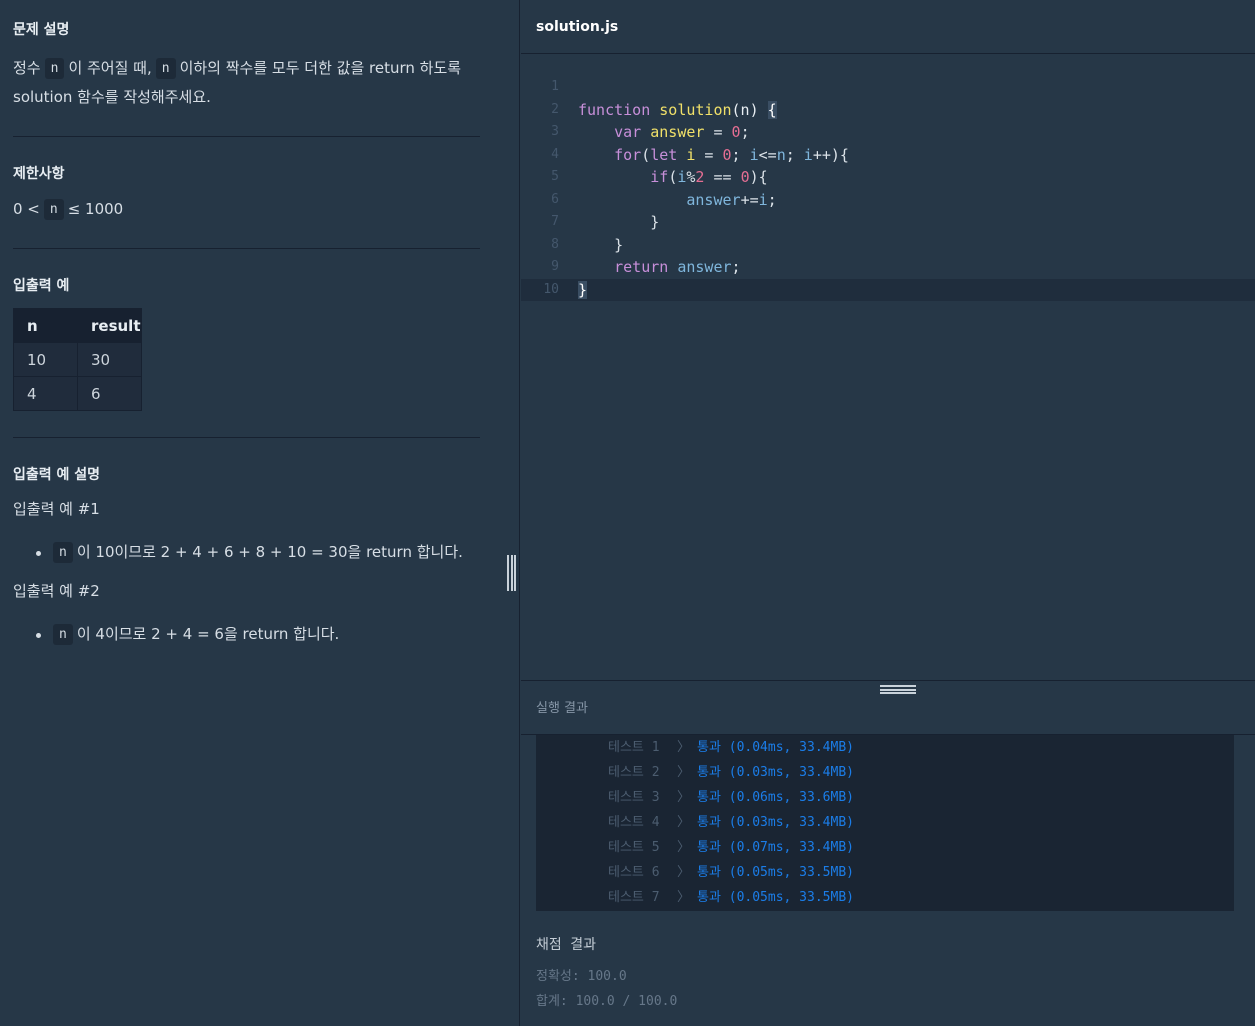  I want to click on table-cell: 10, so click(45, 359).